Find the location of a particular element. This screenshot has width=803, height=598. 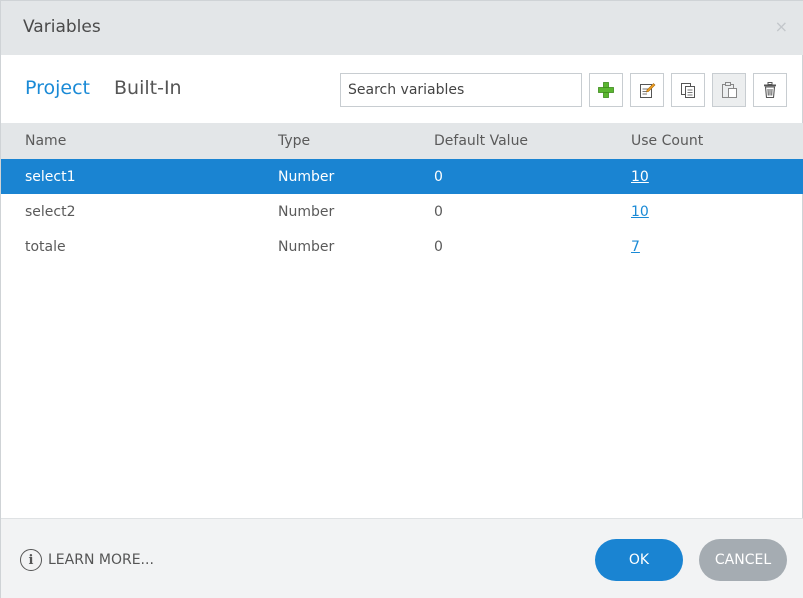

dialog-title: Variables is located at coordinates (62, 27).